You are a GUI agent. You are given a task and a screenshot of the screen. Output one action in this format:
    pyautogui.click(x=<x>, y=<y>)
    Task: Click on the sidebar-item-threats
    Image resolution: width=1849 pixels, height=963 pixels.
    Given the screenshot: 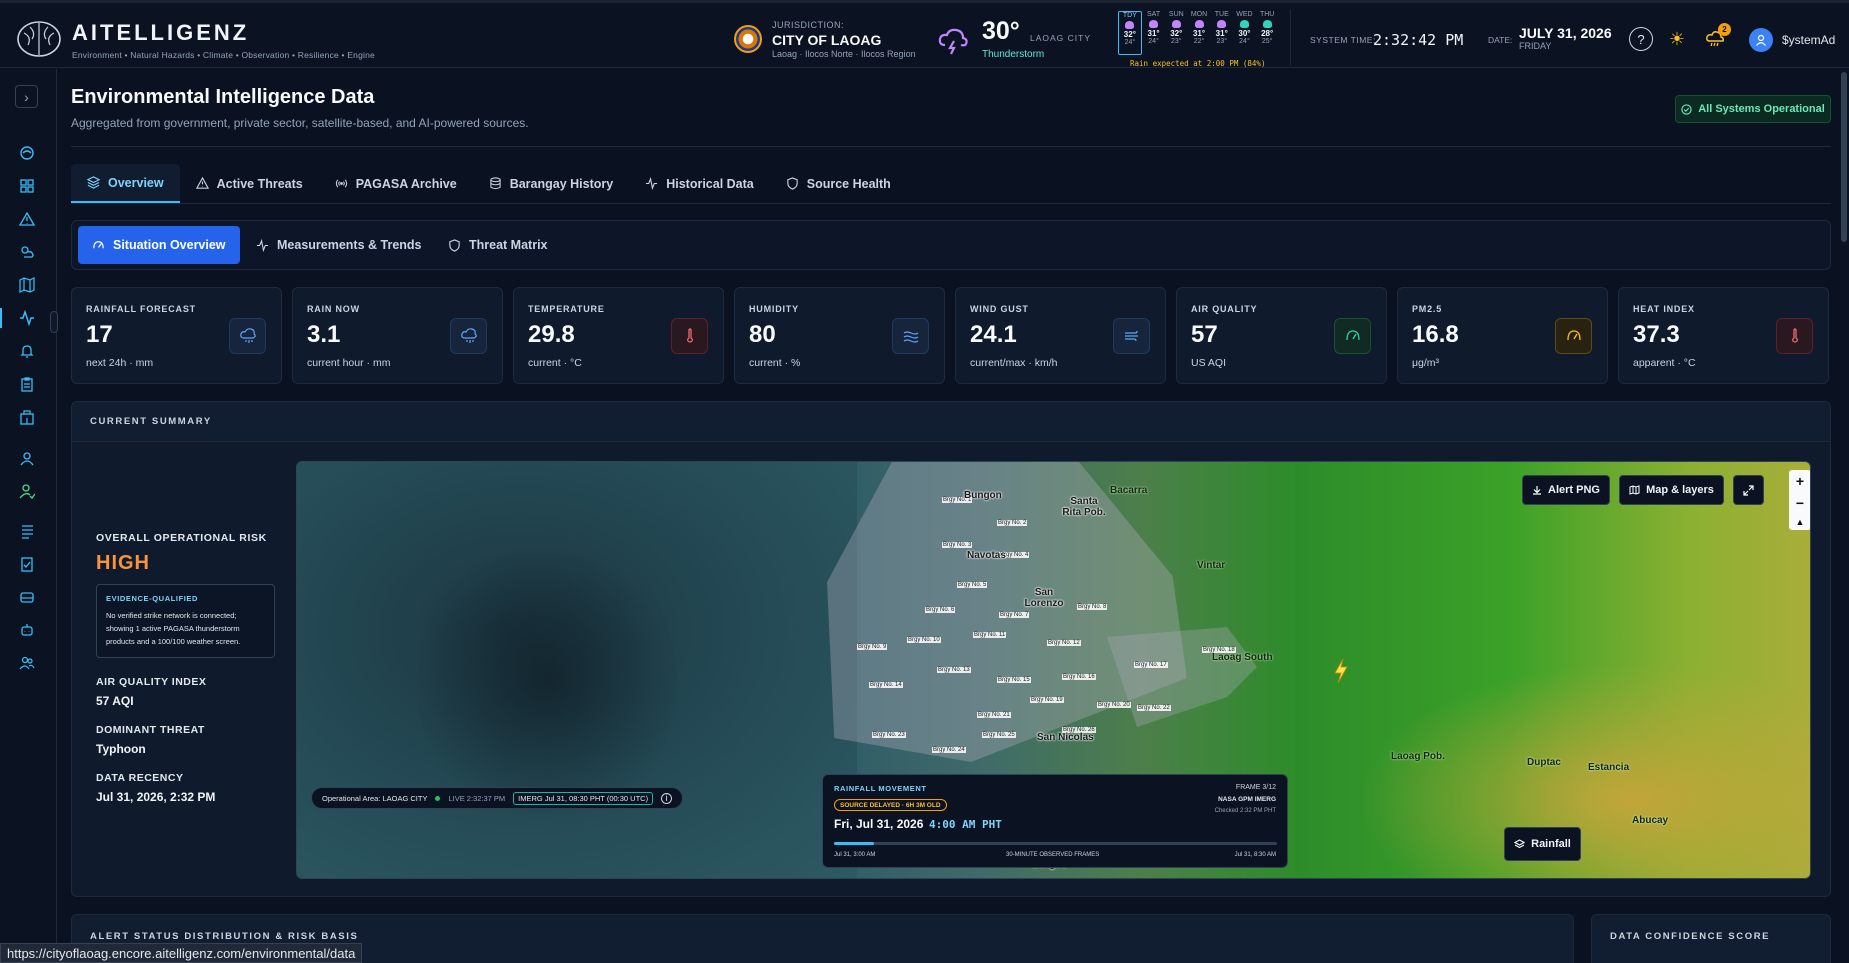 What is the action you would take?
    pyautogui.click(x=27, y=219)
    